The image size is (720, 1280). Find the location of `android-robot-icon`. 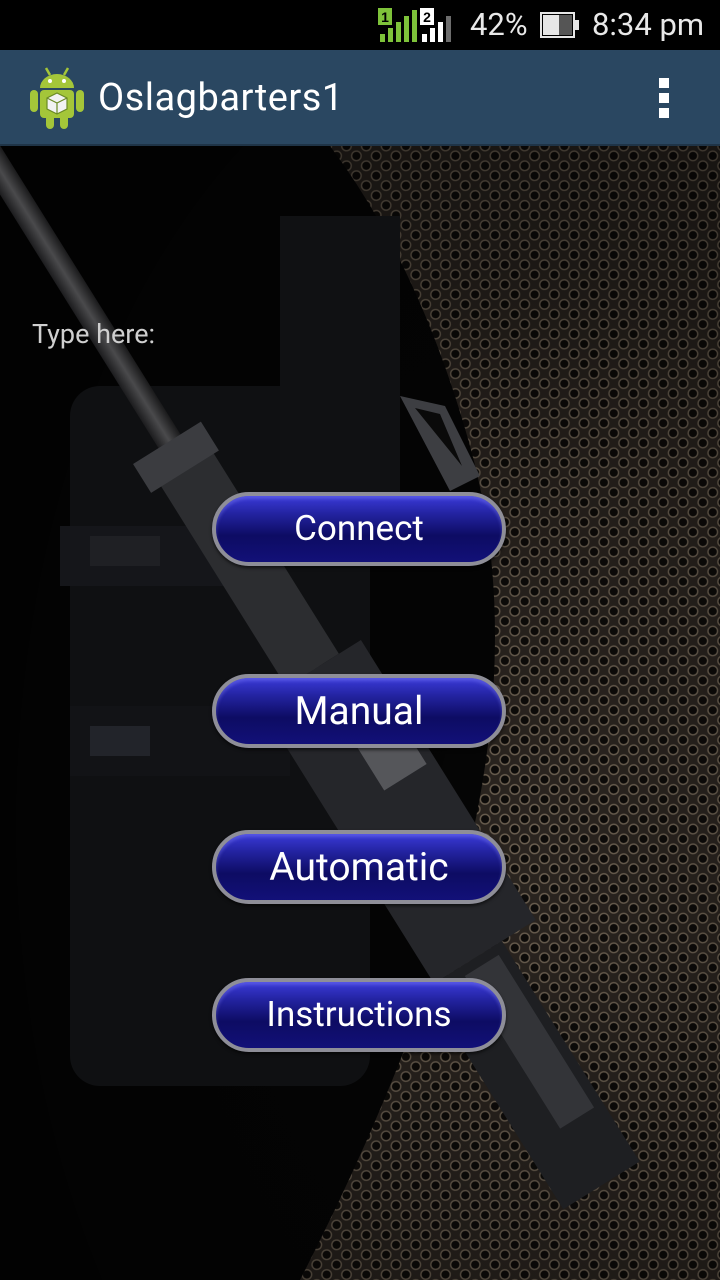

android-robot-icon is located at coordinates (57, 98).